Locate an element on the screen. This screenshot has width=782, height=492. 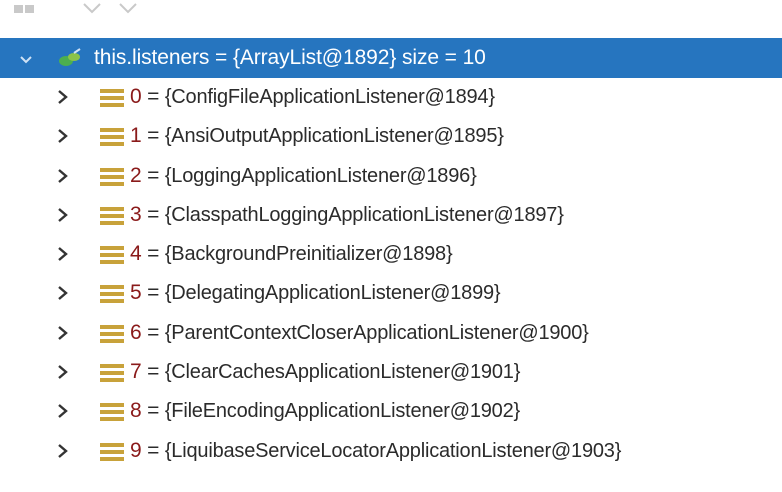
field-watch-icon is located at coordinates (71, 61).